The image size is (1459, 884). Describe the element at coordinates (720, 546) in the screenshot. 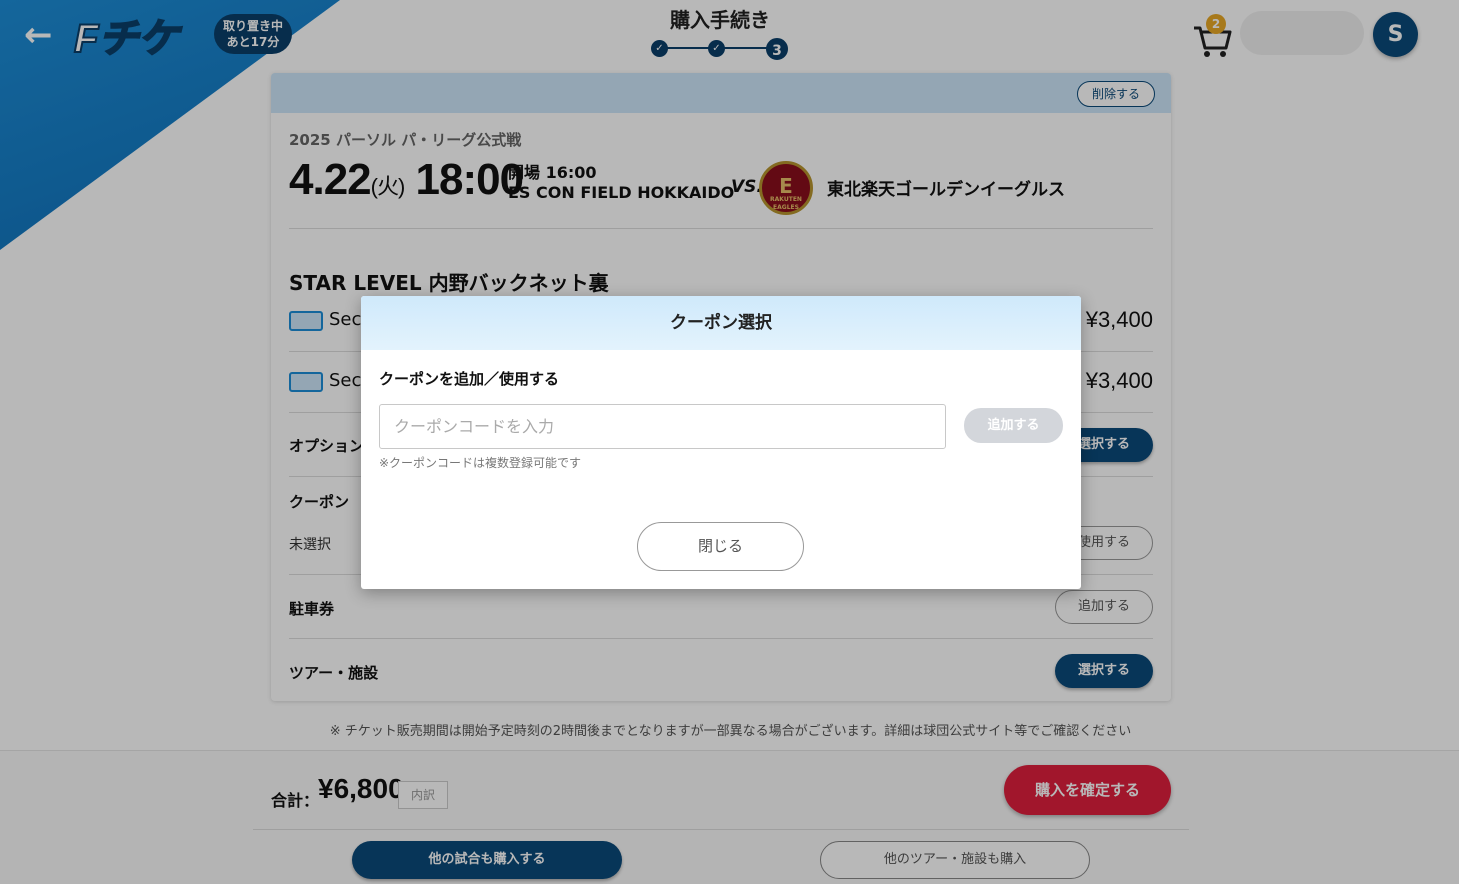

I see `modal-close-button: 閉じる` at that location.